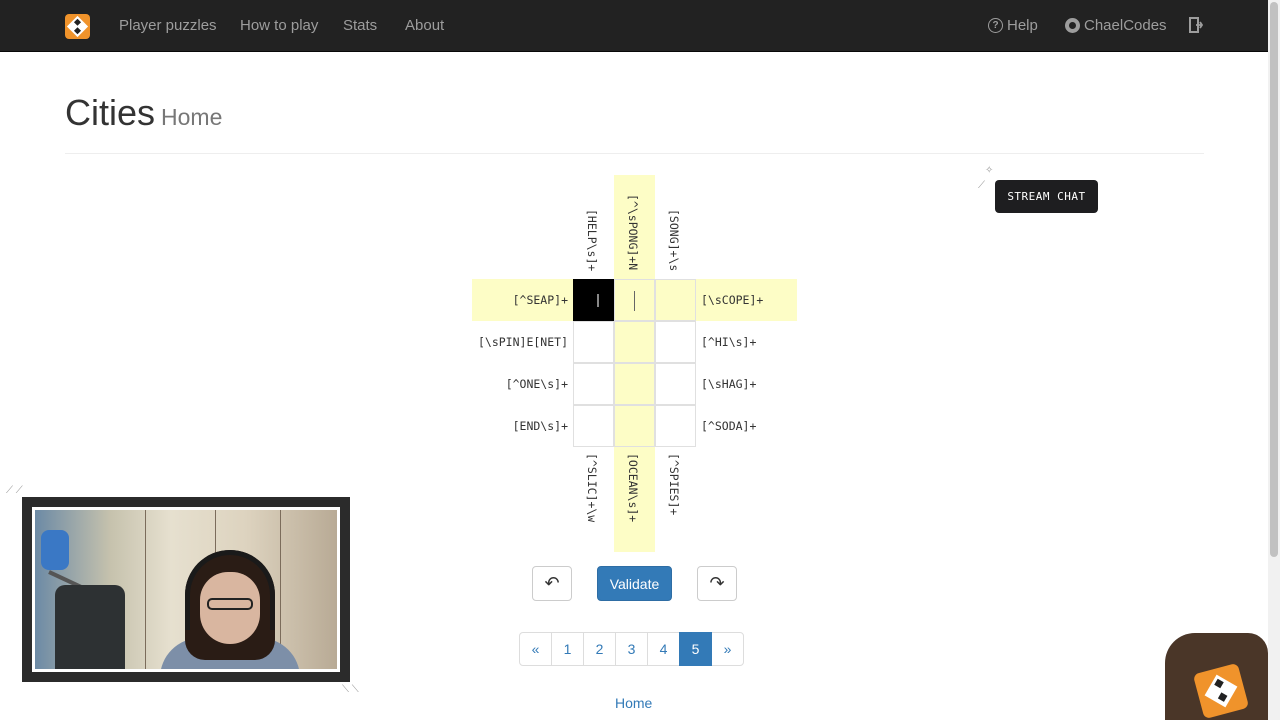  Describe the element at coordinates (535, 649) in the screenshot. I see `pagination-prev: «` at that location.